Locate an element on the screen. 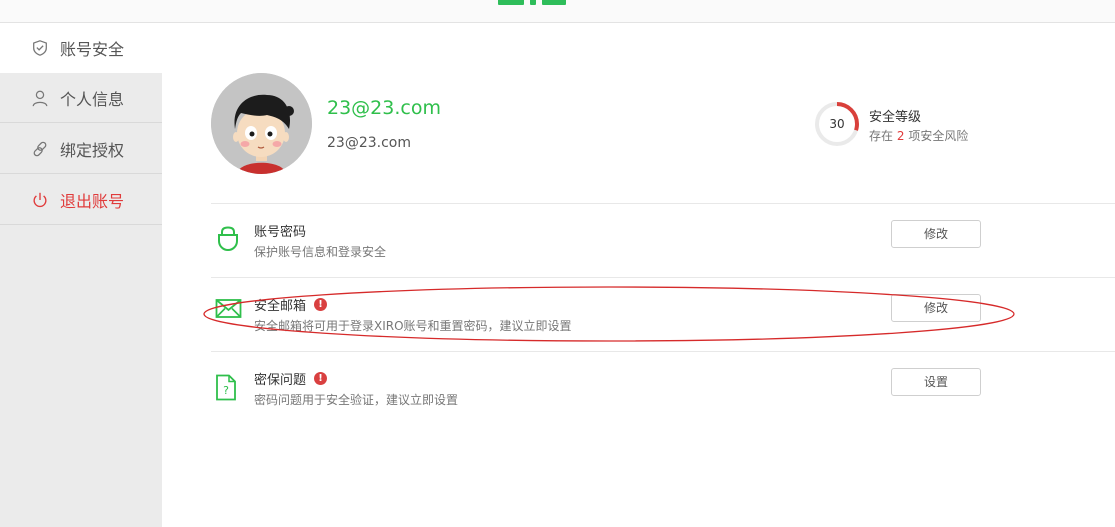  top-header is located at coordinates (557, 11).